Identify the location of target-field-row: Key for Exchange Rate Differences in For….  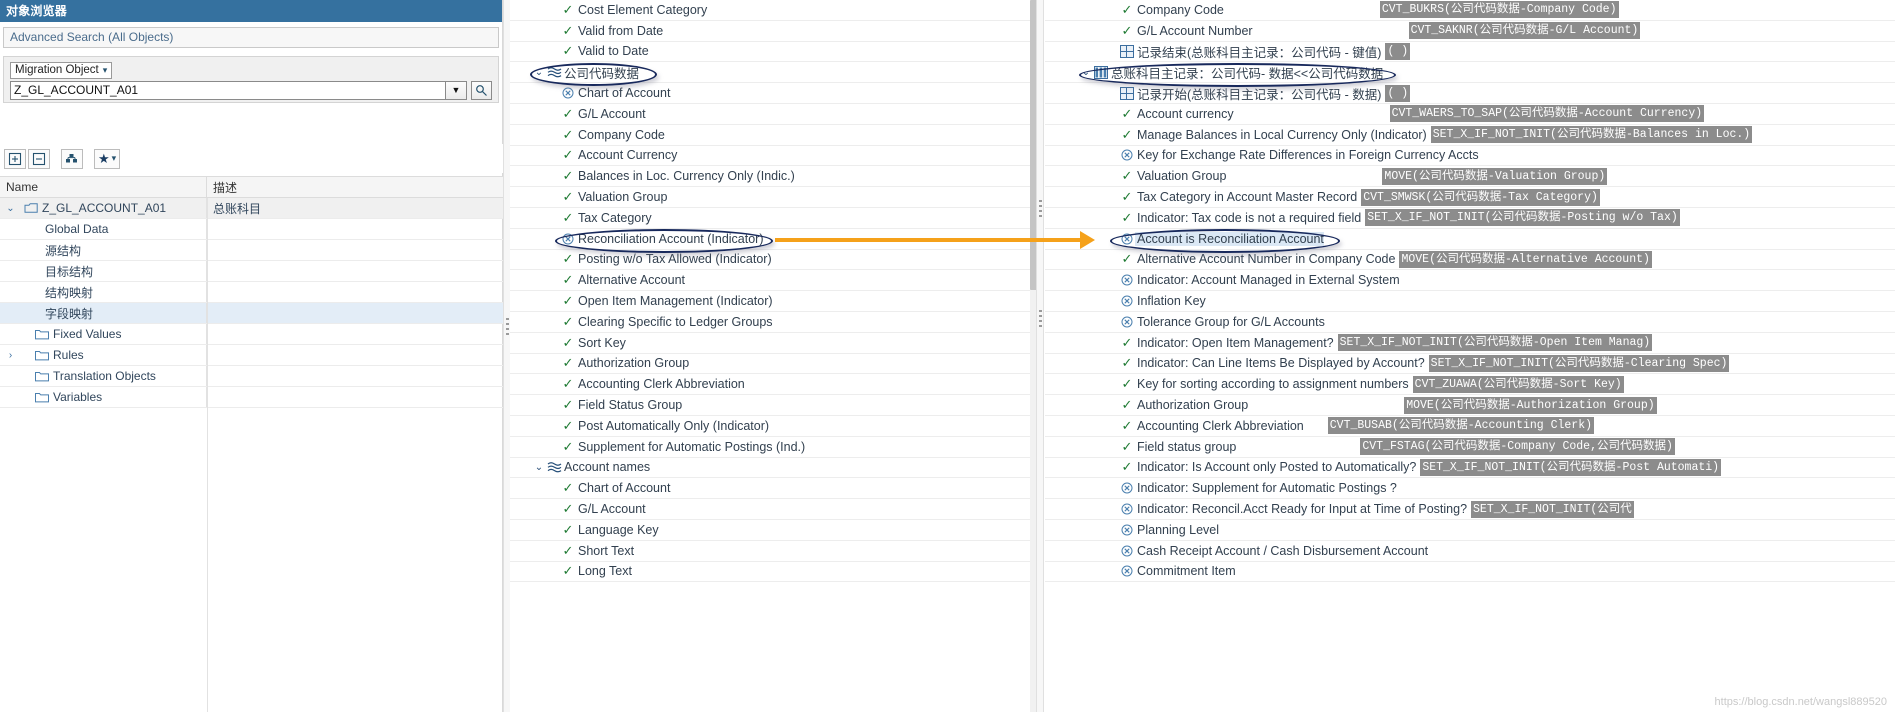
(1470, 156).